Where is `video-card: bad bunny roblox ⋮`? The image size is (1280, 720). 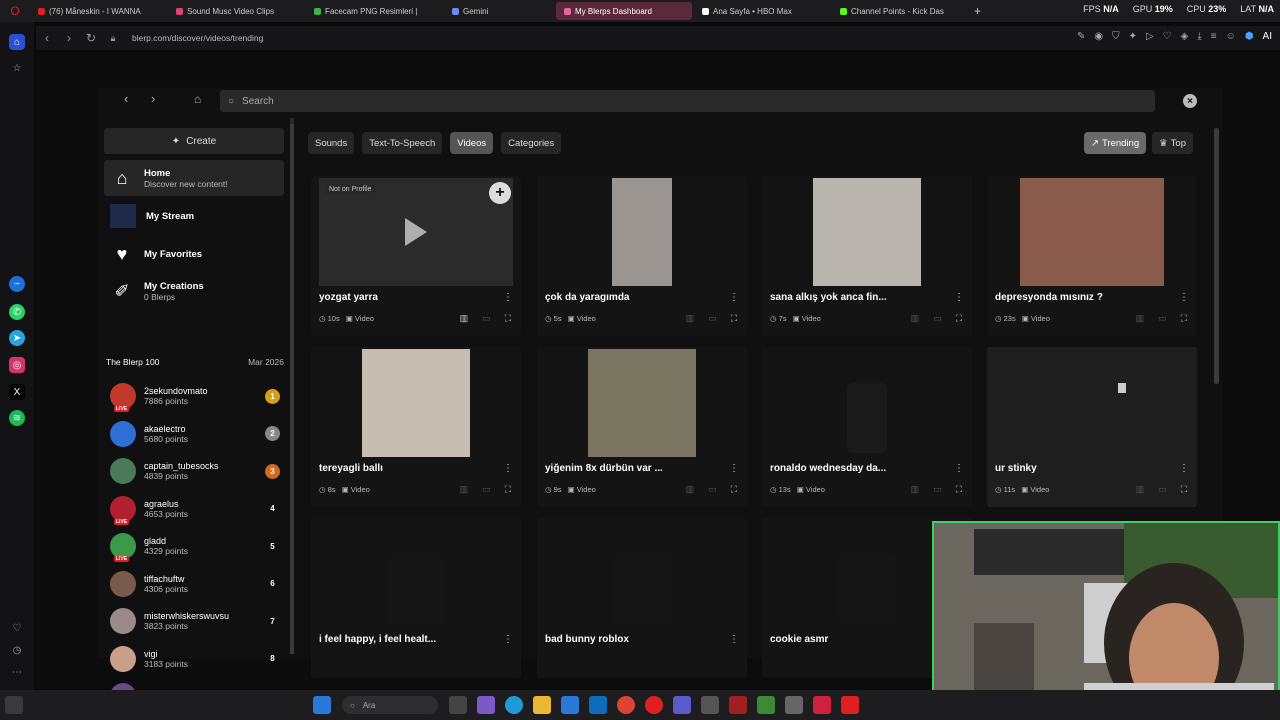 video-card: bad bunny roblox ⋮ is located at coordinates (642, 598).